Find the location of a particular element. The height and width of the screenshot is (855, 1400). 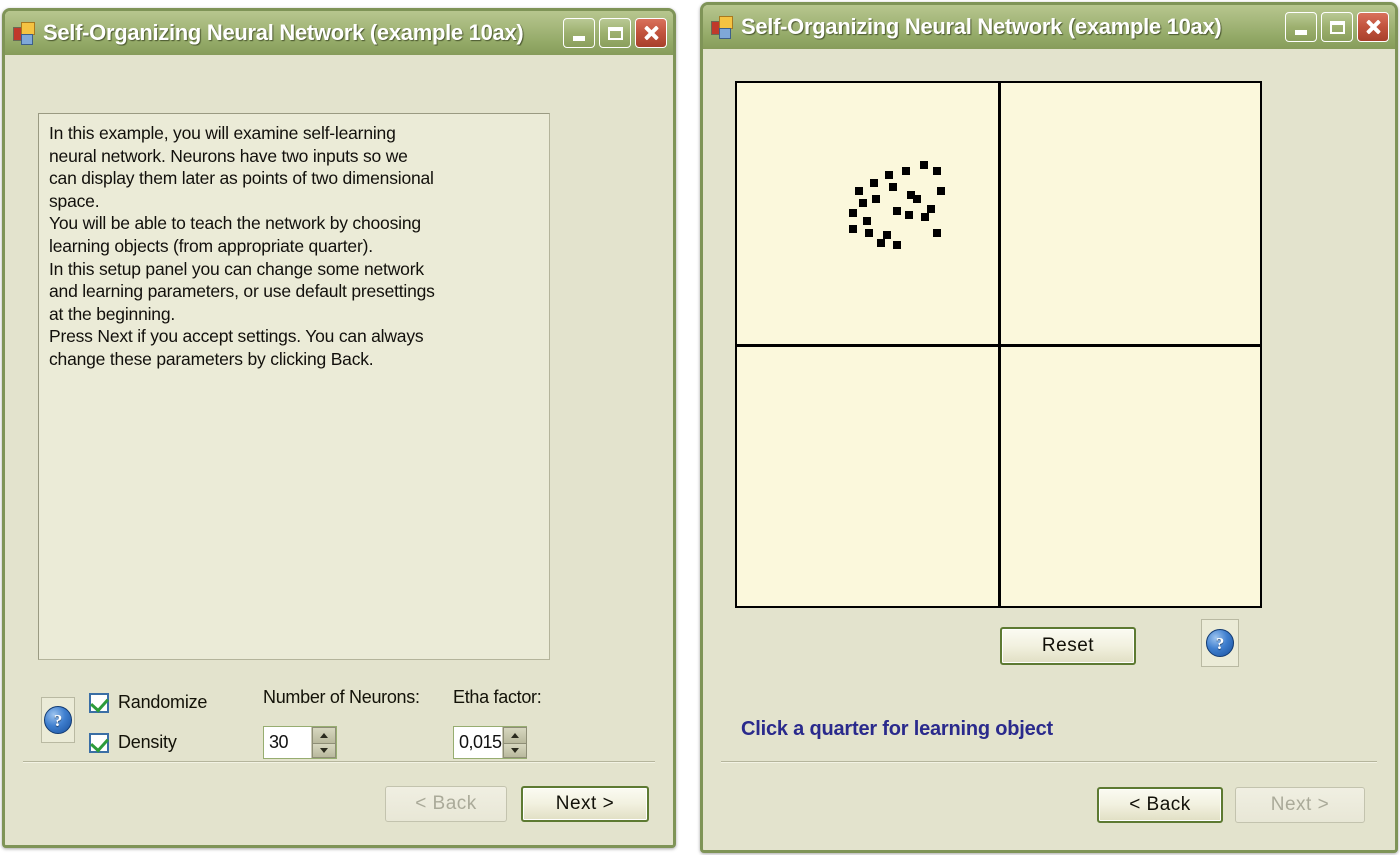

etha-factor-label: Etha factor: is located at coordinates (497, 697).